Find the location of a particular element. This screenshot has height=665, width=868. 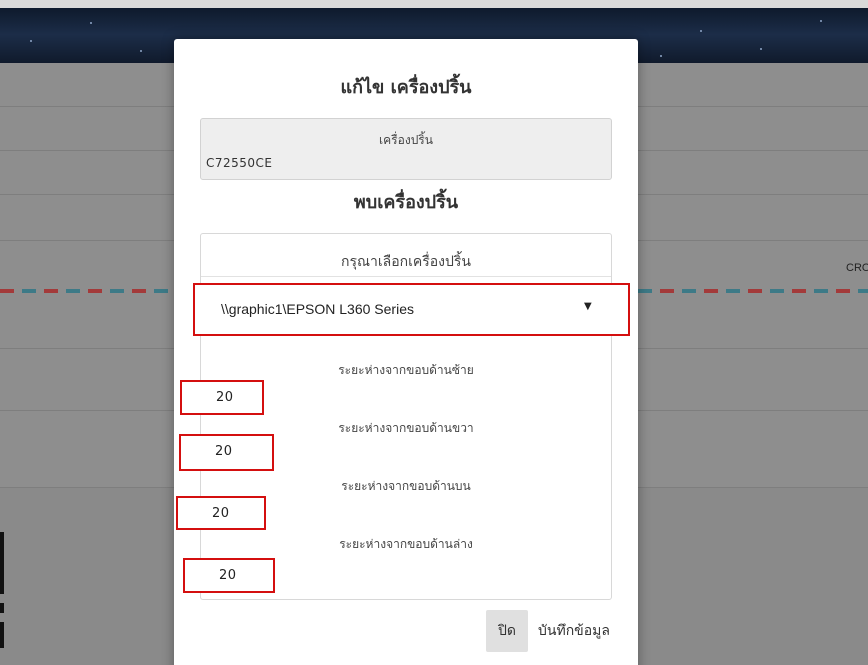

modal-title: แก้ไข เครื่องปริ้น is located at coordinates (406, 87).